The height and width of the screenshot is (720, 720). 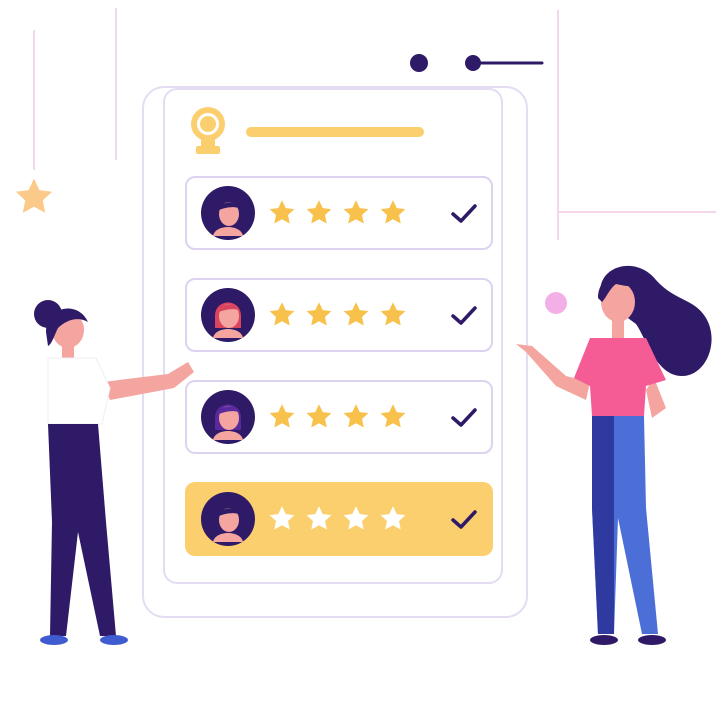 I want to click on woman-right-illustration, so click(x=614, y=455).